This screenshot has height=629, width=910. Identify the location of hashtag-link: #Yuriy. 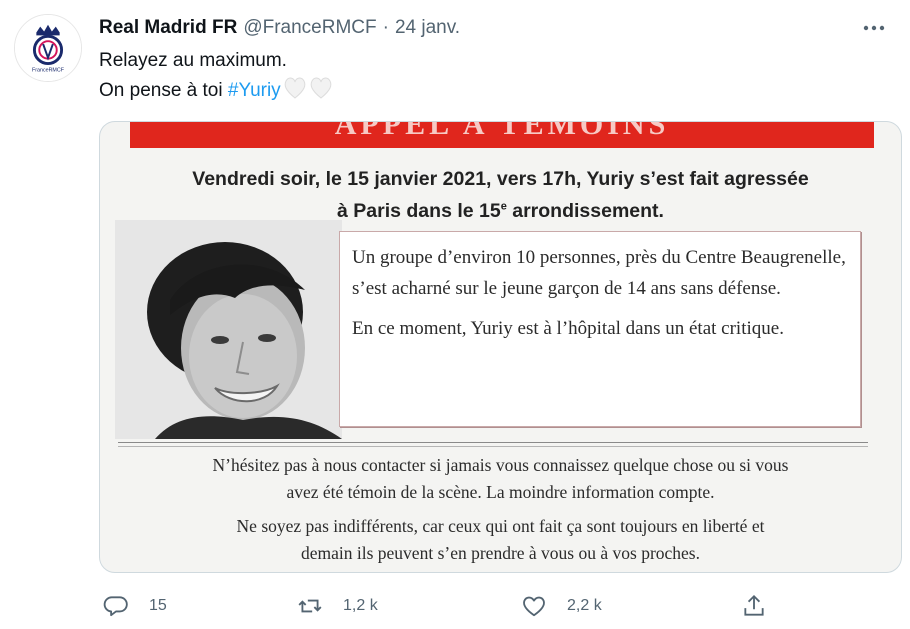
(254, 90).